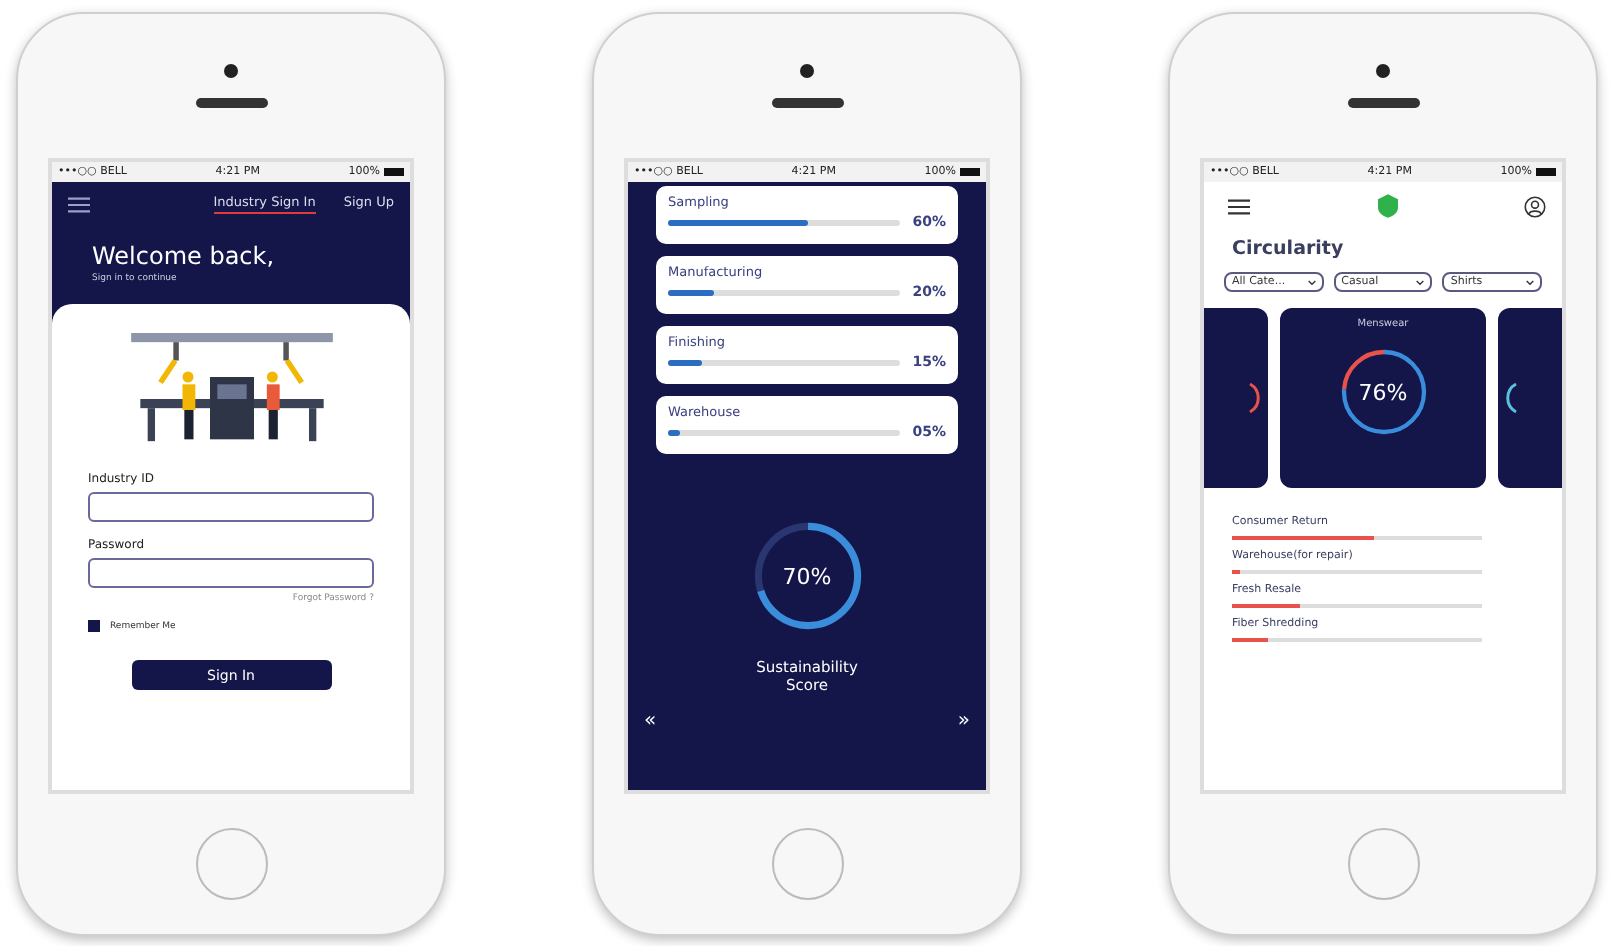 The width and height of the screenshot is (1618, 946). Describe the element at coordinates (650, 721) in the screenshot. I see `previous-button: «` at that location.